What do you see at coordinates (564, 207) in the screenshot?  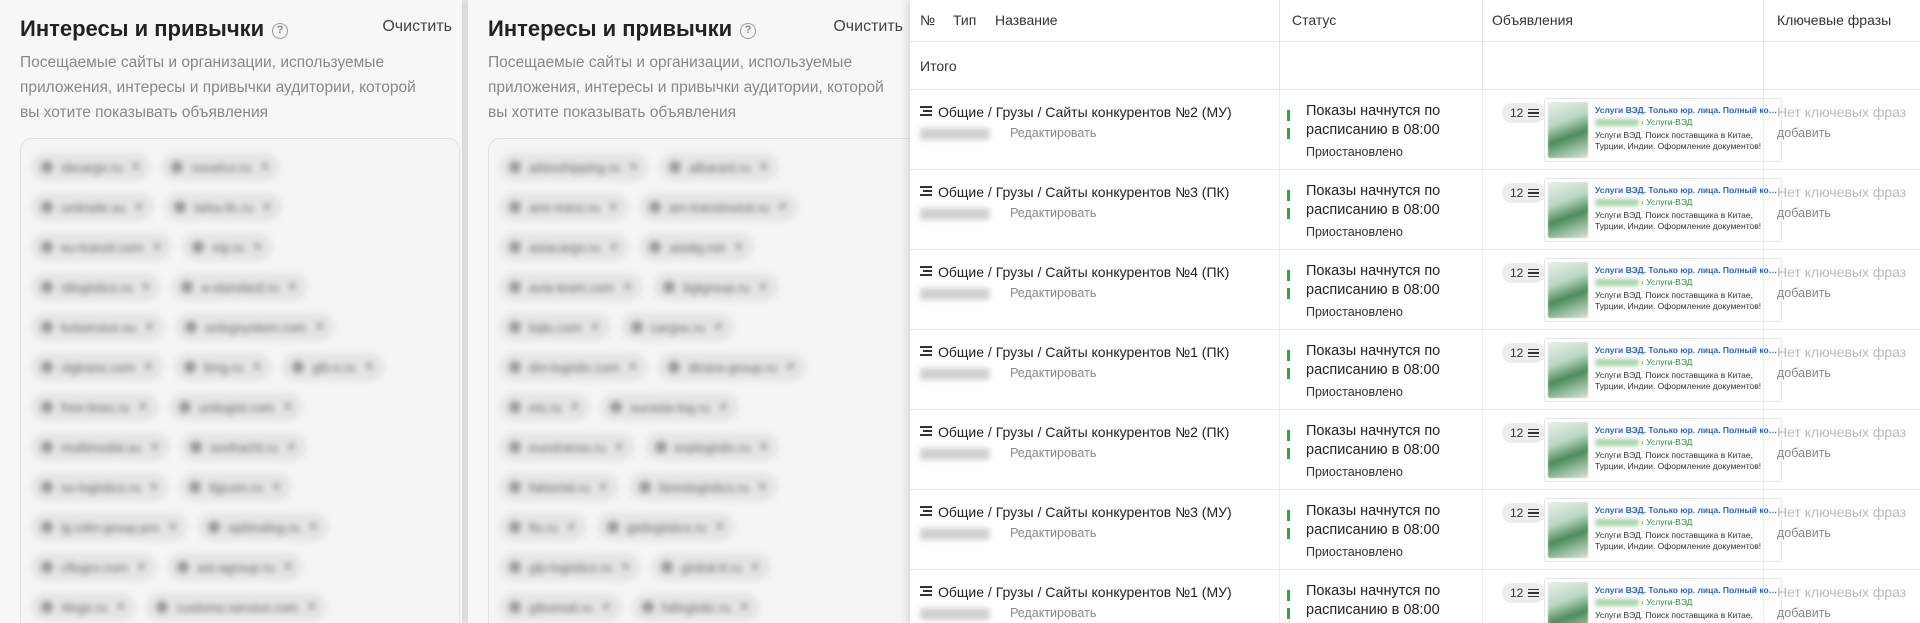 I see `interest-tag: amr-trans.ru ✕` at bounding box center [564, 207].